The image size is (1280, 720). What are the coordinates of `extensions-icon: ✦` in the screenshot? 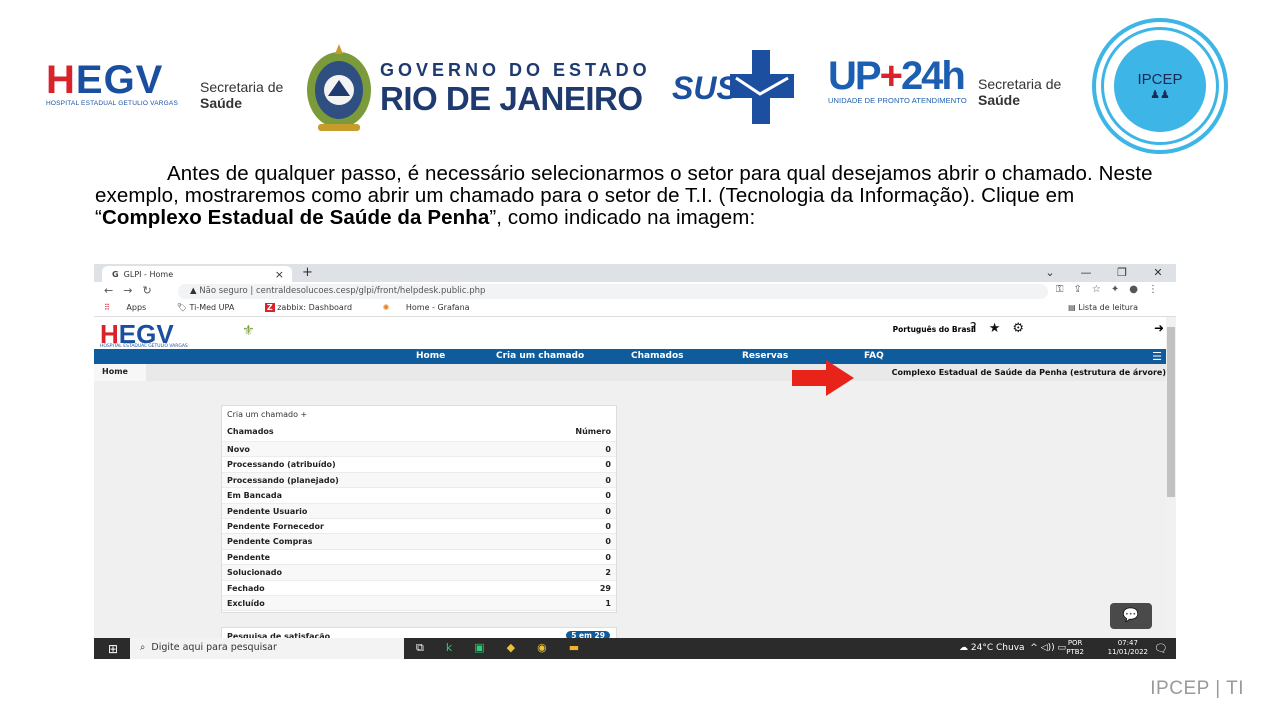 It's located at (1120, 289).